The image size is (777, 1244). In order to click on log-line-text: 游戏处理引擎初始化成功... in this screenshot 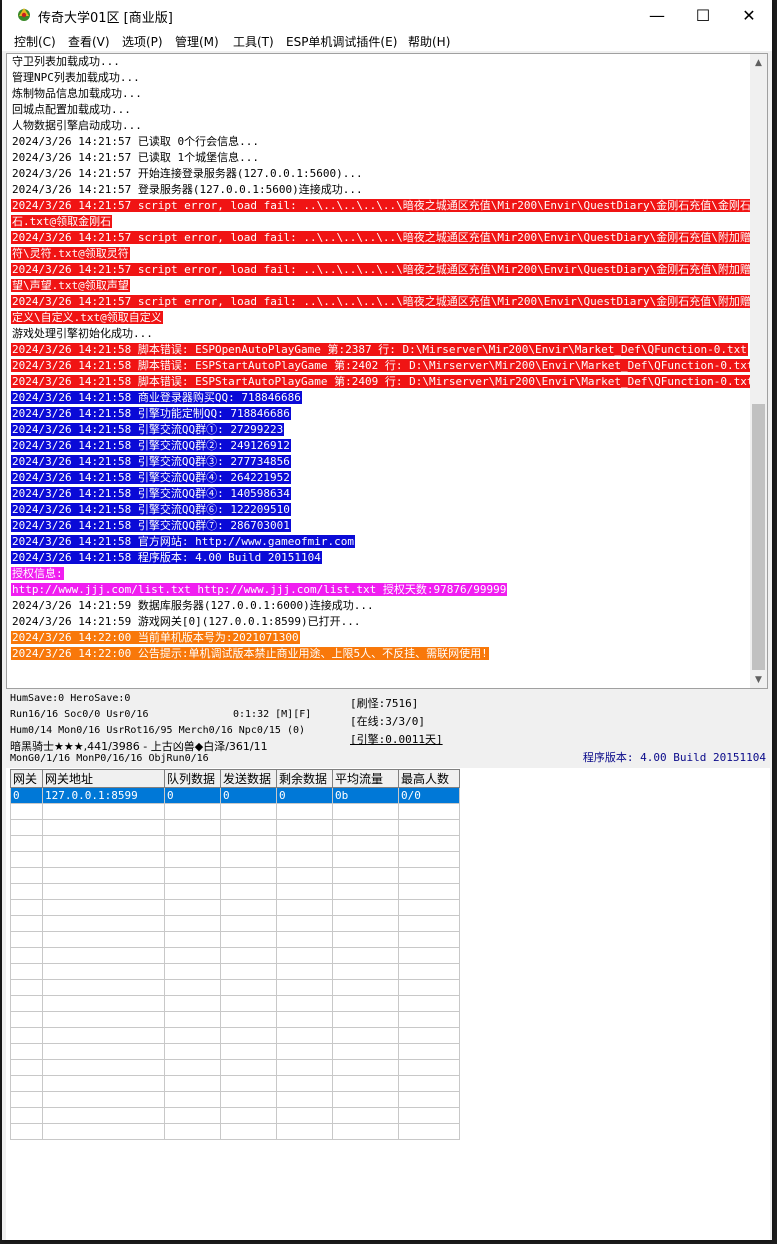, I will do `click(82, 333)`.